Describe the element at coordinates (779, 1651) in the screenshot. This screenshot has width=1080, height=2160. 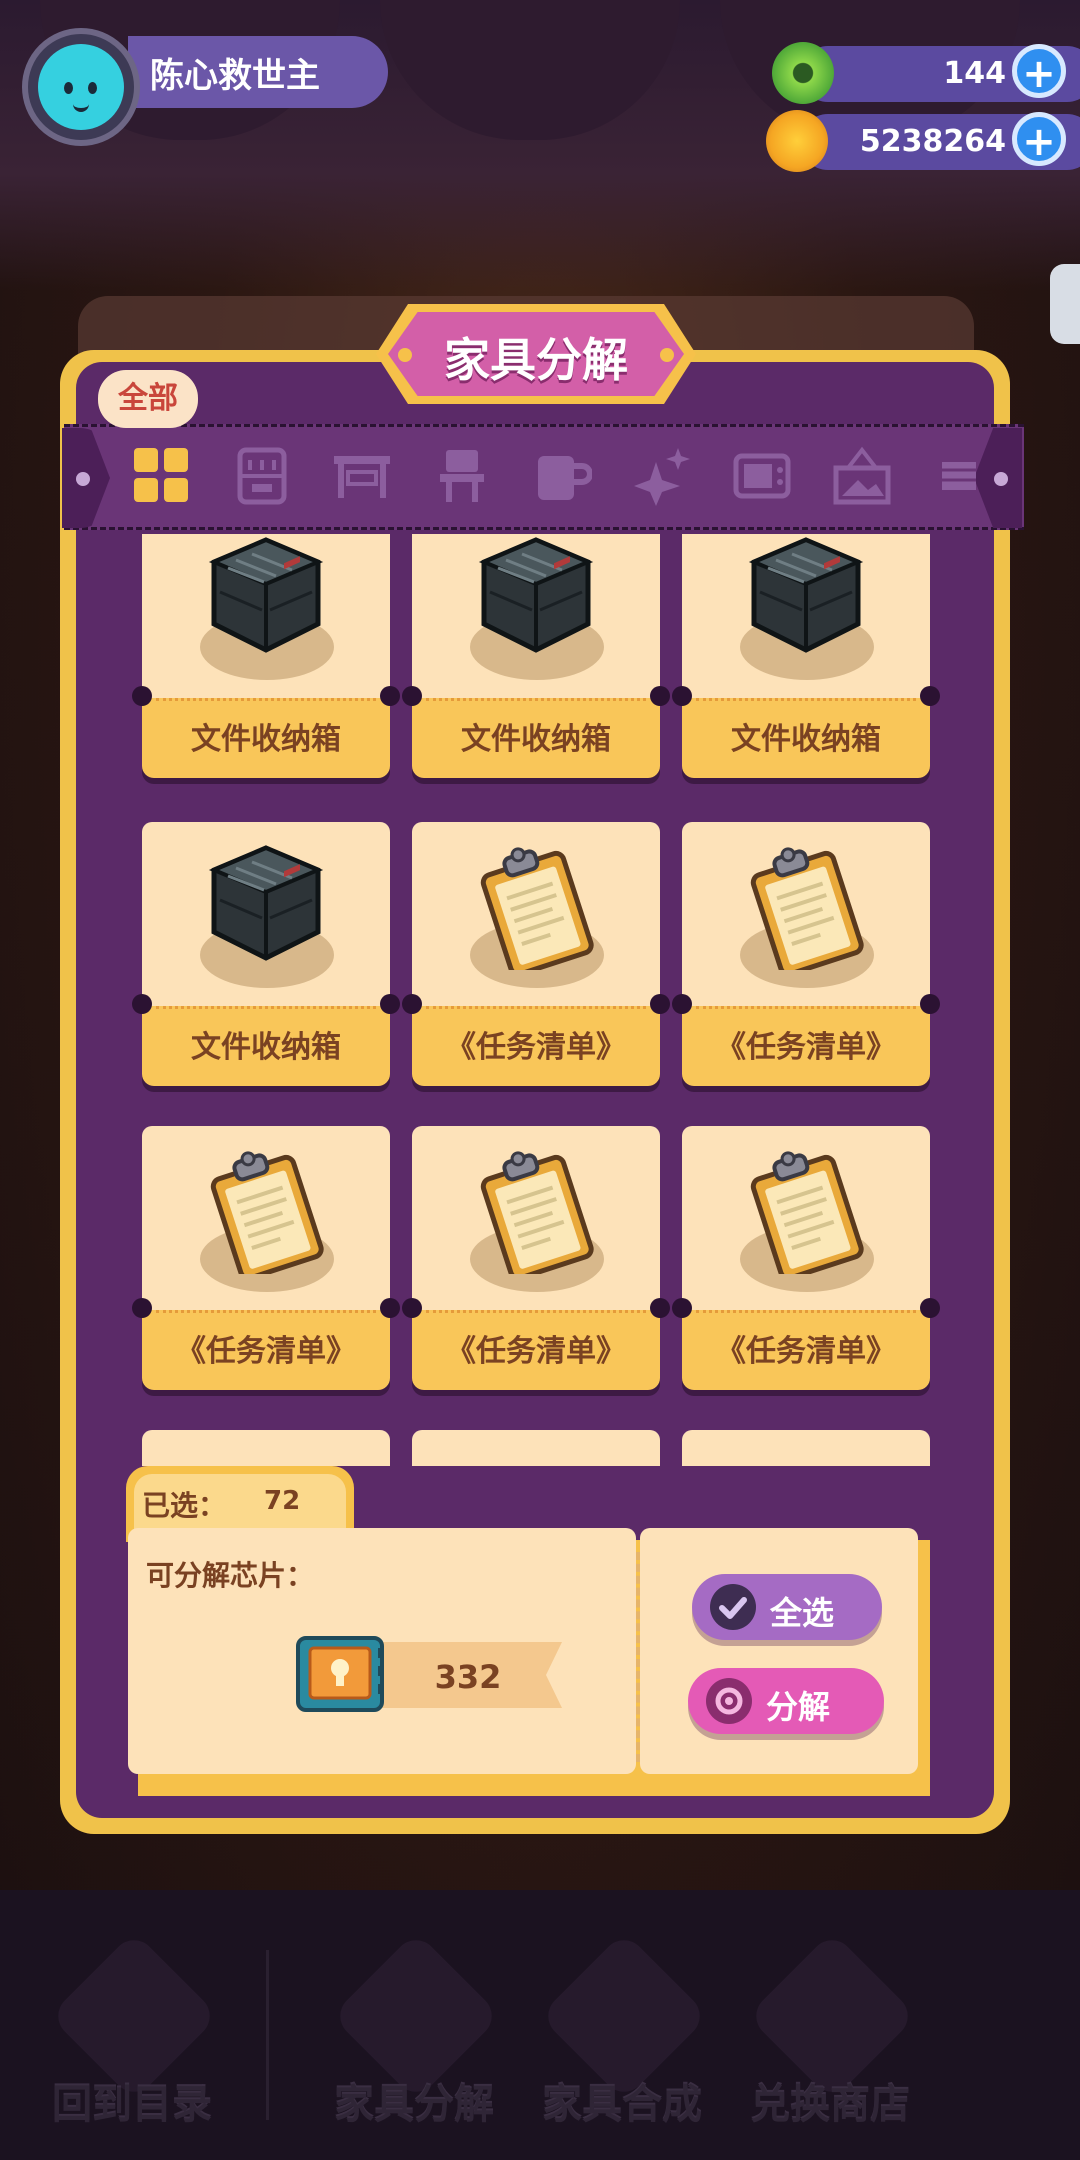
I see `action-card` at that location.